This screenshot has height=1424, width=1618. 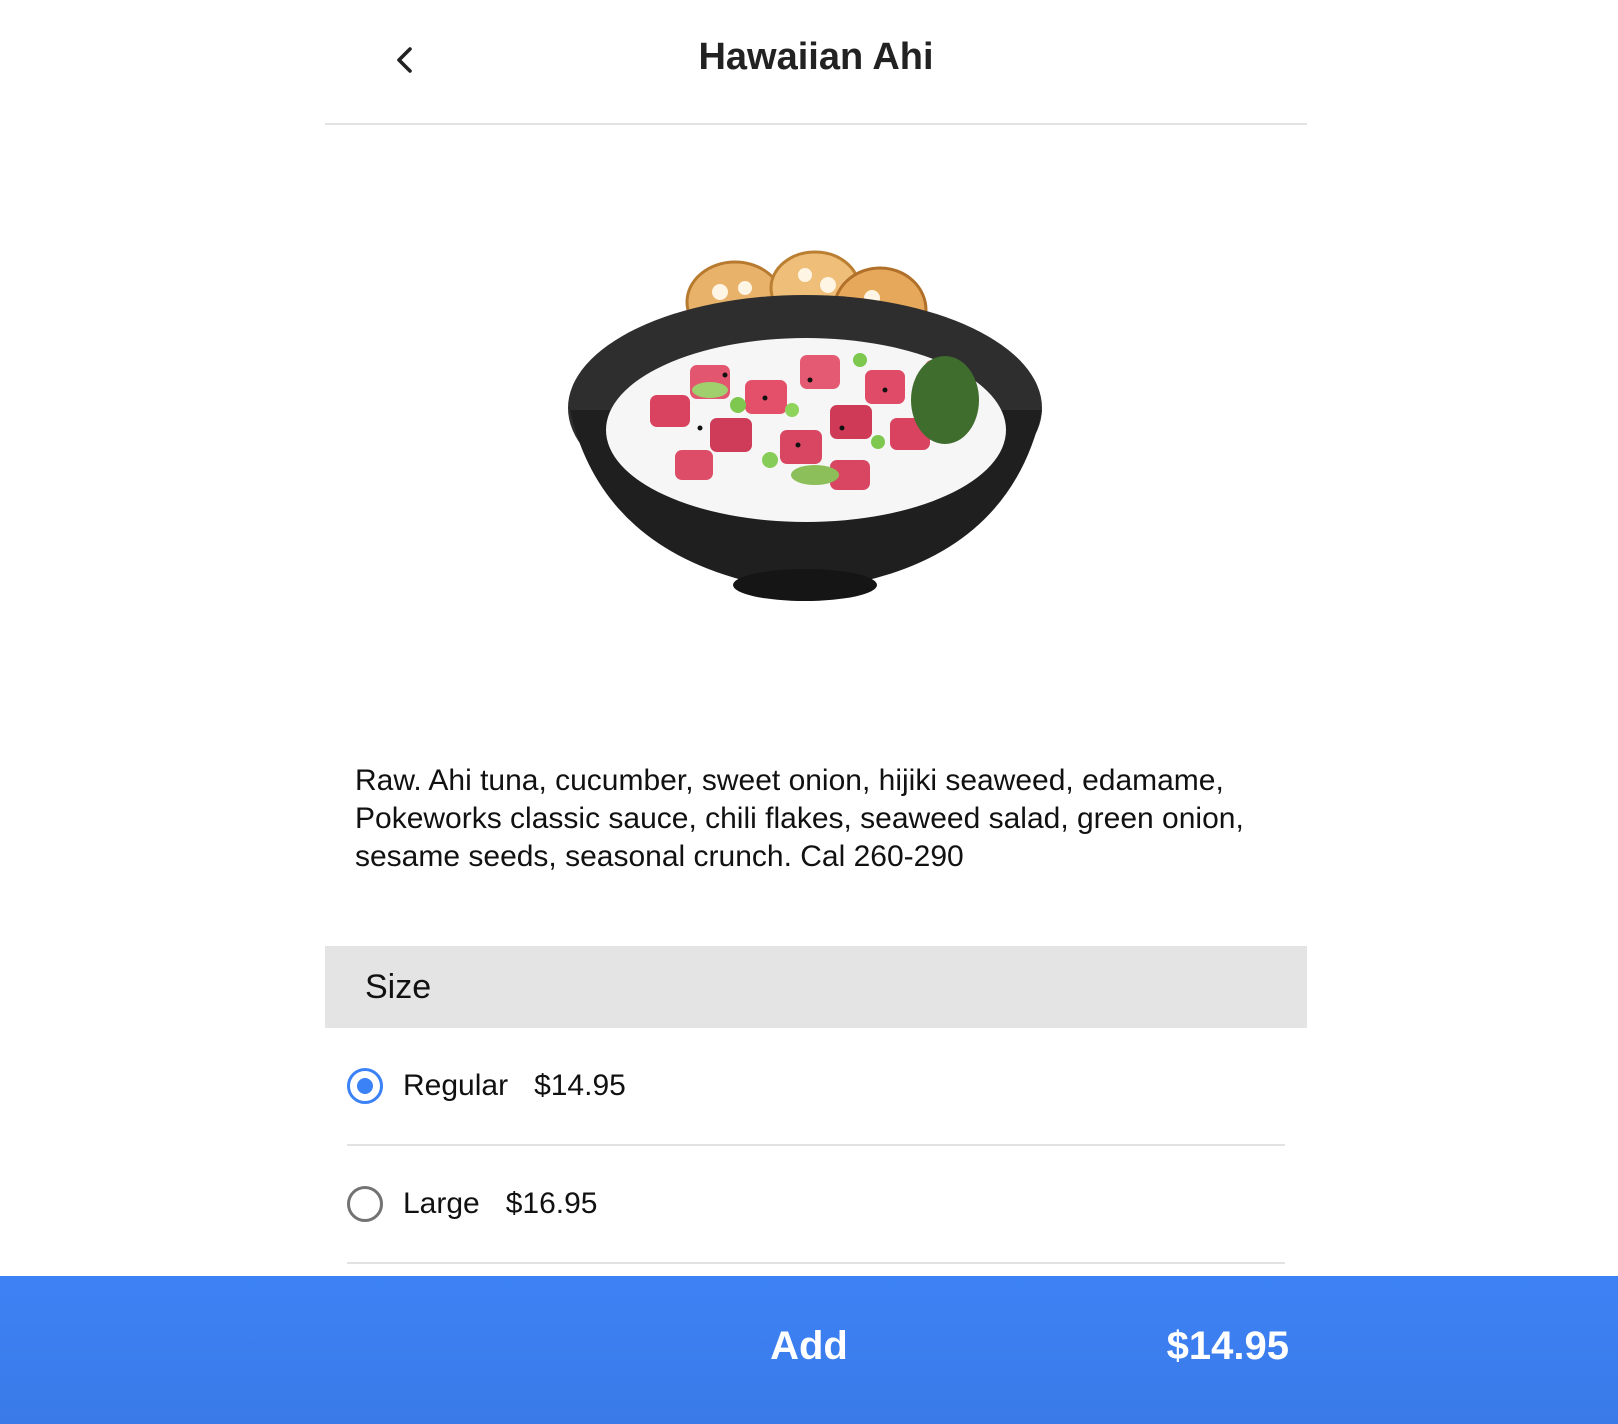 What do you see at coordinates (1227, 1346) in the screenshot?
I see `add-total-price: $14.95` at bounding box center [1227, 1346].